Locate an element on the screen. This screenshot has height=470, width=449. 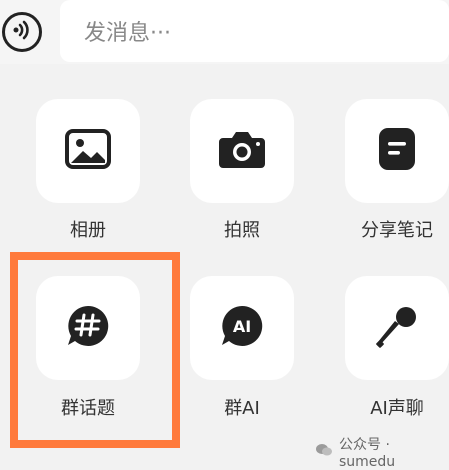
hashtag-bubble-icon is located at coordinates (88, 328).